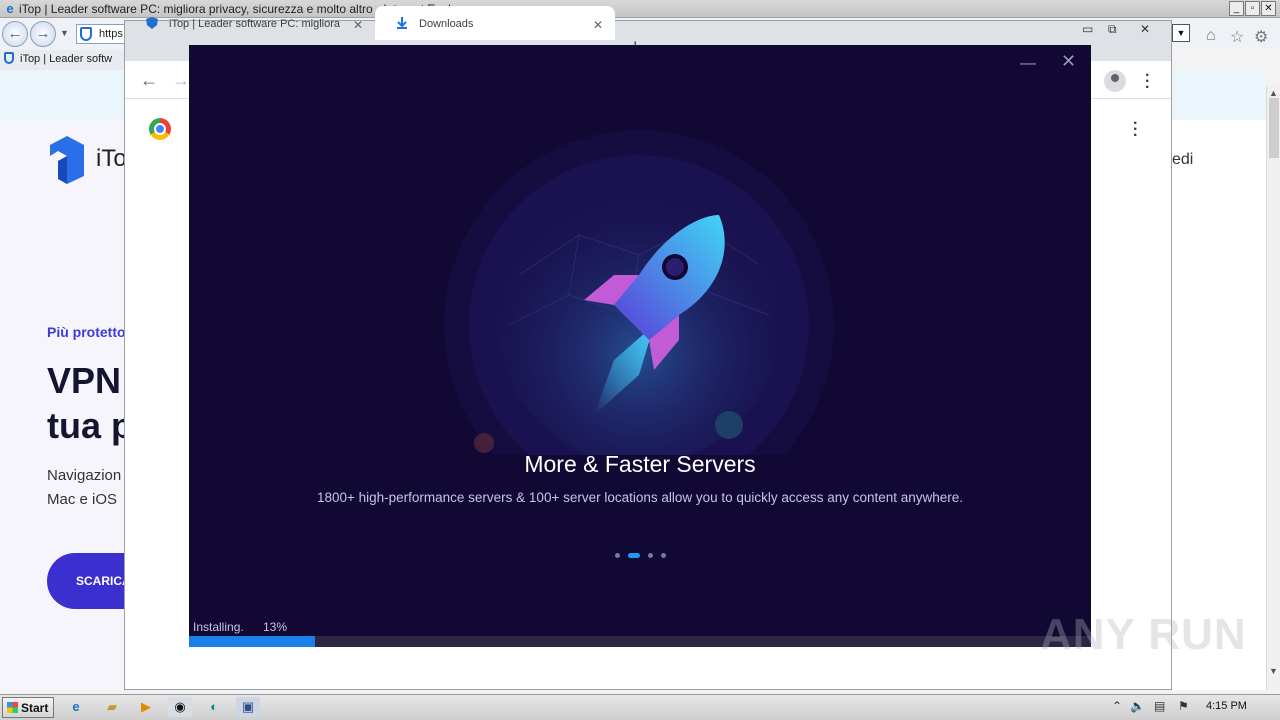 This screenshot has width=1280, height=720. I want to click on scroll-thumb, so click(1274, 128).